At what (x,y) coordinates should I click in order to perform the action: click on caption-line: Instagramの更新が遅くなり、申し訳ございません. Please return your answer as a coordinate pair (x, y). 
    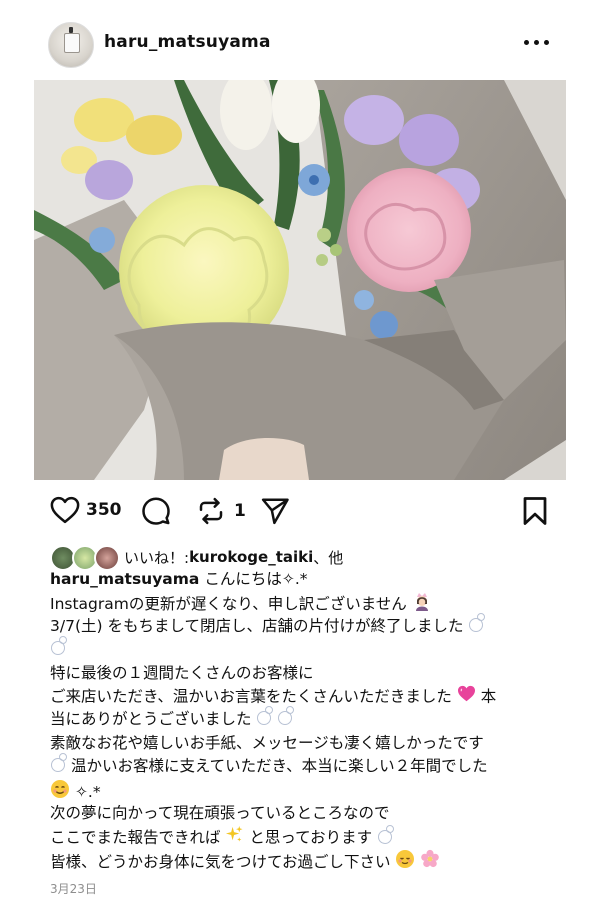
    Looking at the image, I should click on (228, 604).